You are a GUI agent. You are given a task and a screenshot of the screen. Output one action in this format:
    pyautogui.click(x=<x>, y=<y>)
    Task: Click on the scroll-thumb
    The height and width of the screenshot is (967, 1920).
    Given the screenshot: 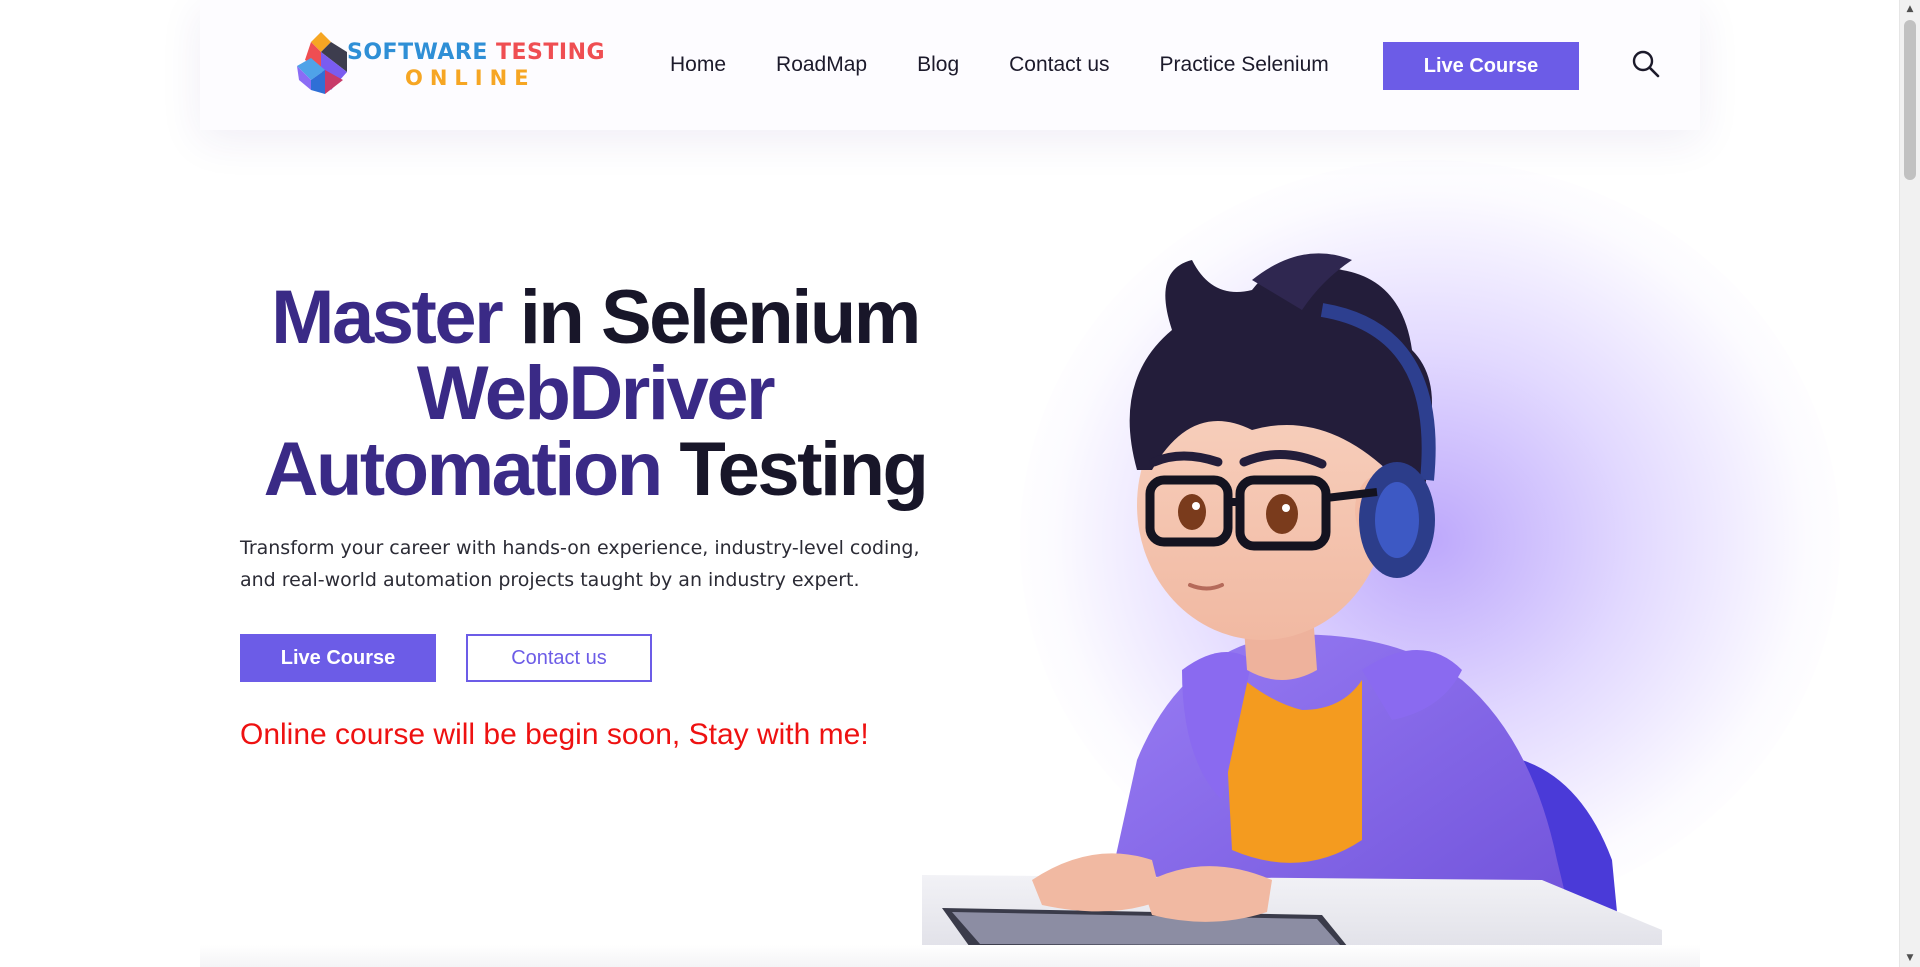 What is the action you would take?
    pyautogui.click(x=1910, y=100)
    